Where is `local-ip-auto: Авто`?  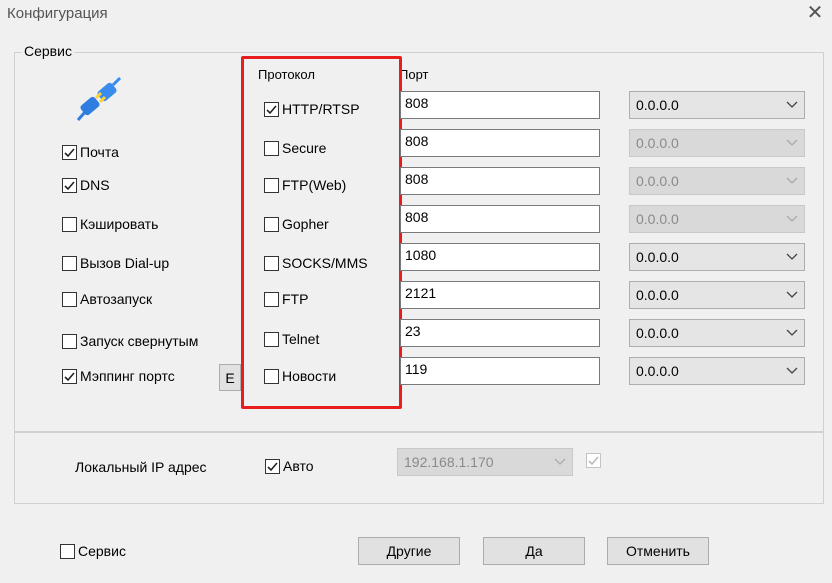
local-ip-auto: Авто is located at coordinates (289, 466).